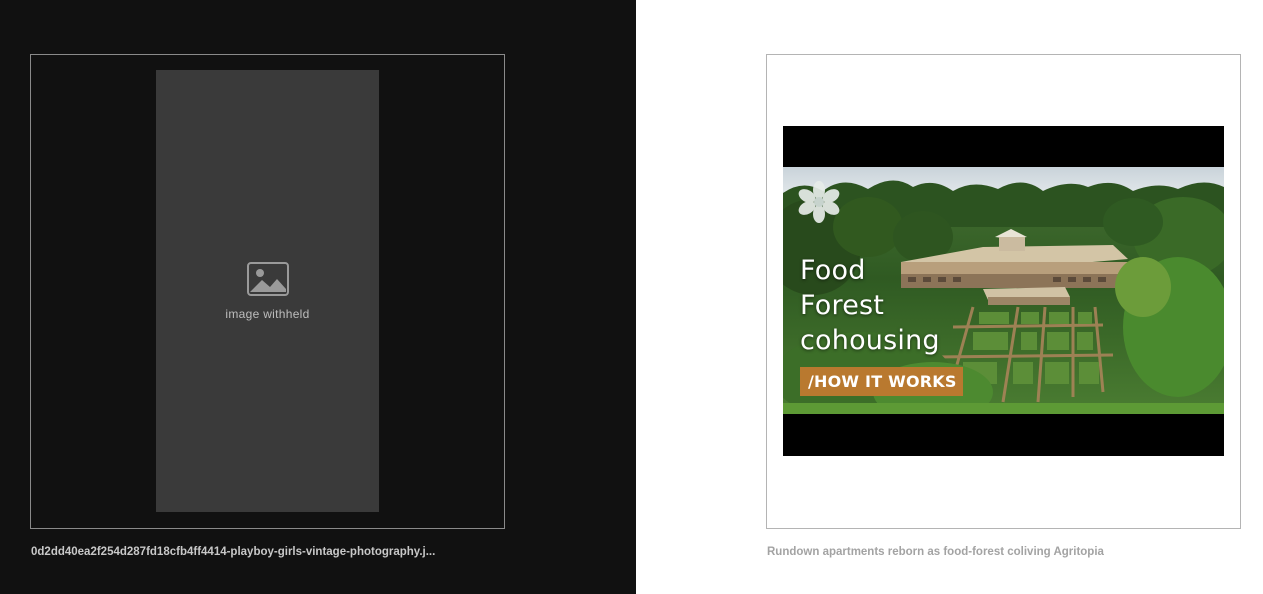  What do you see at coordinates (267, 279) in the screenshot?
I see `image-icon` at bounding box center [267, 279].